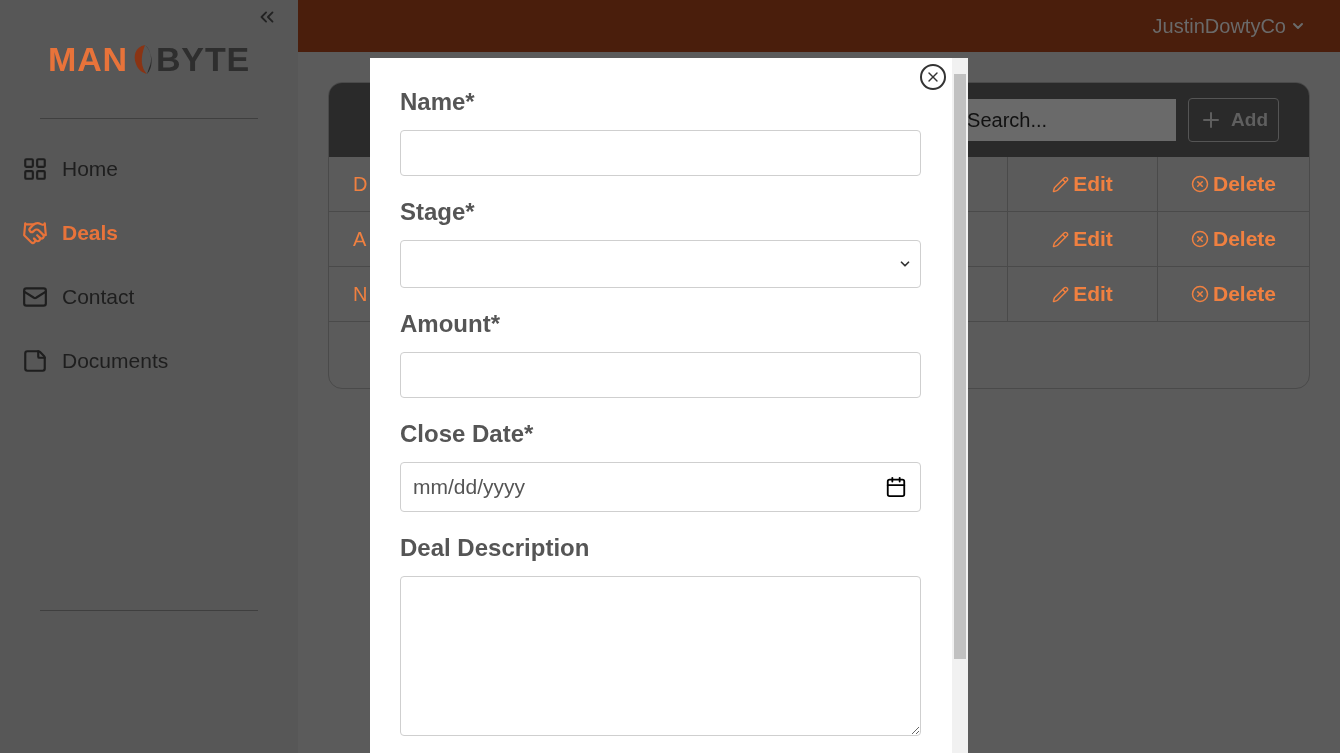 Image resolution: width=1340 pixels, height=753 pixels. Describe the element at coordinates (360, 294) in the screenshot. I see `table-cell-text: N` at that location.